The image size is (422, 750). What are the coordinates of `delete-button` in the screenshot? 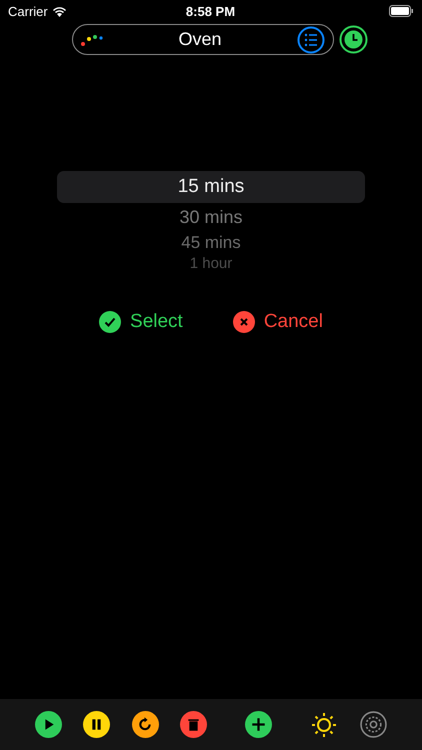 It's located at (193, 724).